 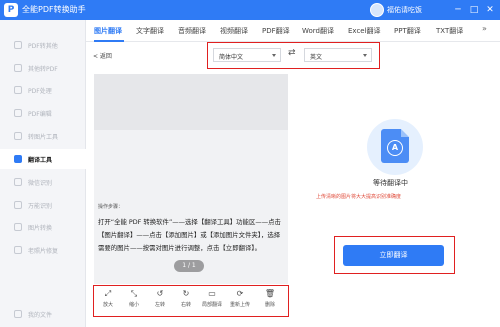 I want to click on waiting-illustration: A, so click(x=395, y=147).